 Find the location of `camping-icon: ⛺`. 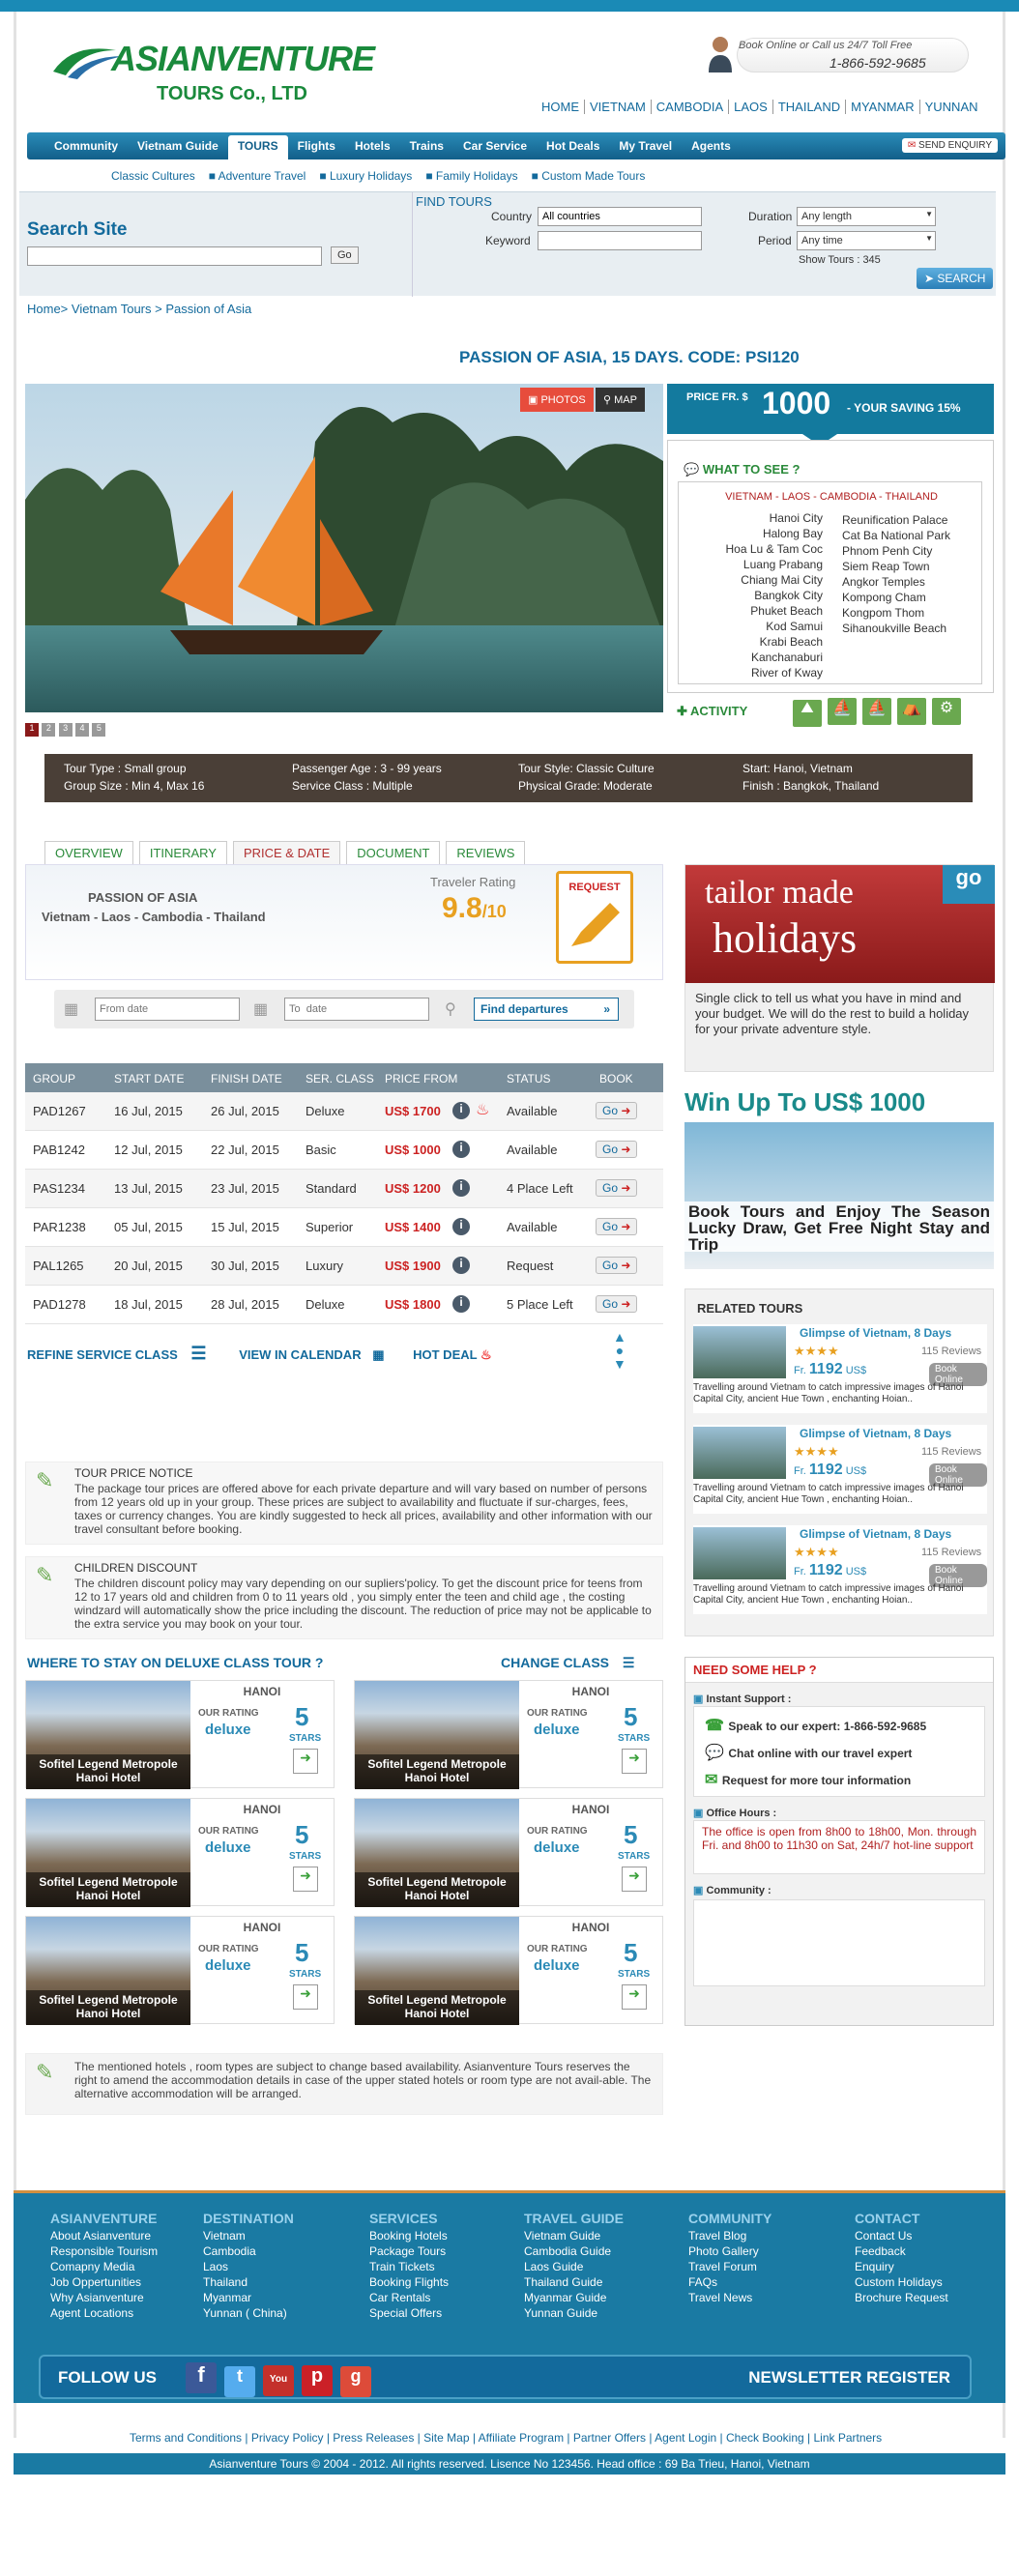

camping-icon: ⛺ is located at coordinates (911, 711).